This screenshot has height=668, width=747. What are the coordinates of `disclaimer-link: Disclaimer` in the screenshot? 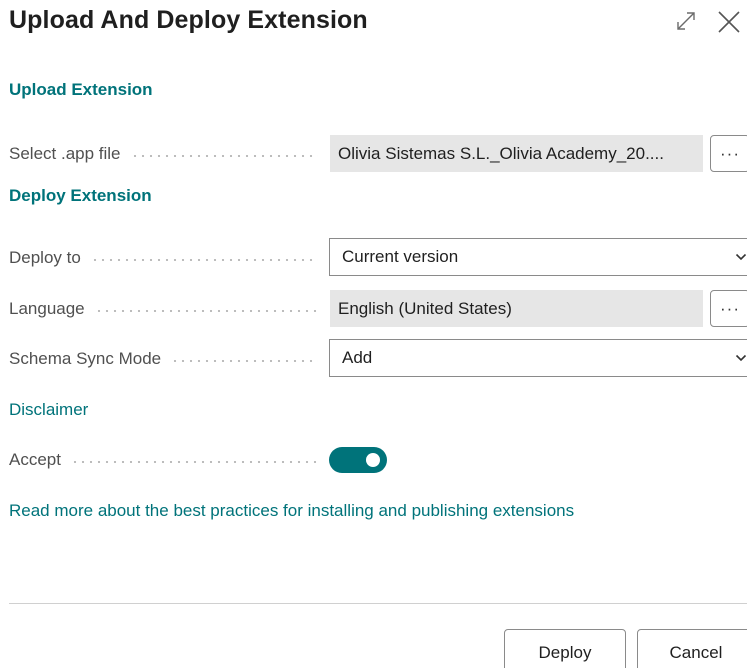 It's located at (48, 410).